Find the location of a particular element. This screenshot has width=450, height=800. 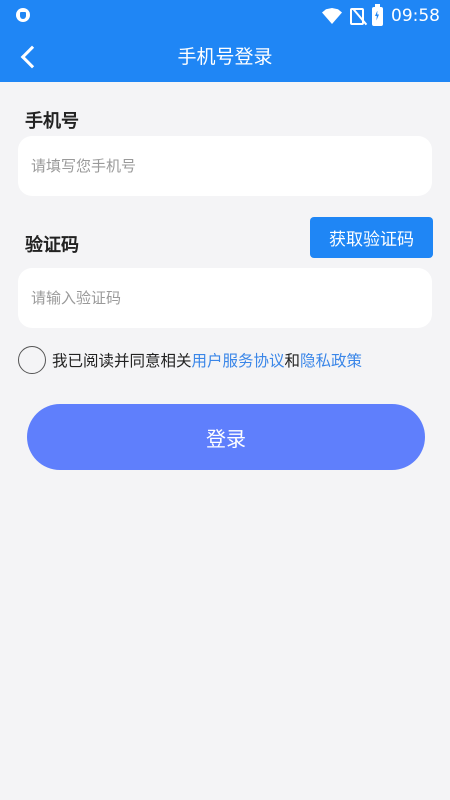

app-bar: 手机号登录 is located at coordinates (225, 57).